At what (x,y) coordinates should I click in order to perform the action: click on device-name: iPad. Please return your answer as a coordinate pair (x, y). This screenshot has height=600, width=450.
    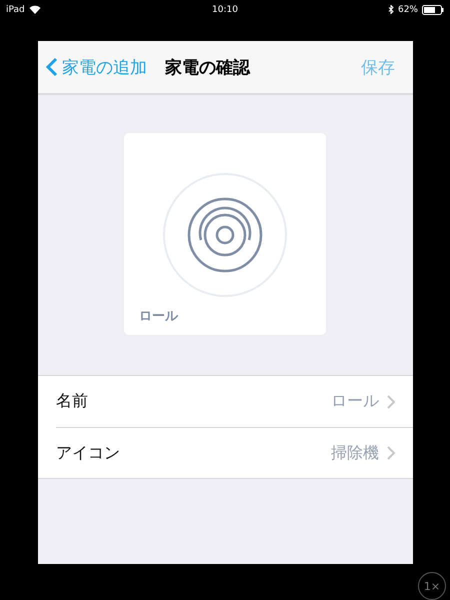
    Looking at the image, I should click on (15, 9).